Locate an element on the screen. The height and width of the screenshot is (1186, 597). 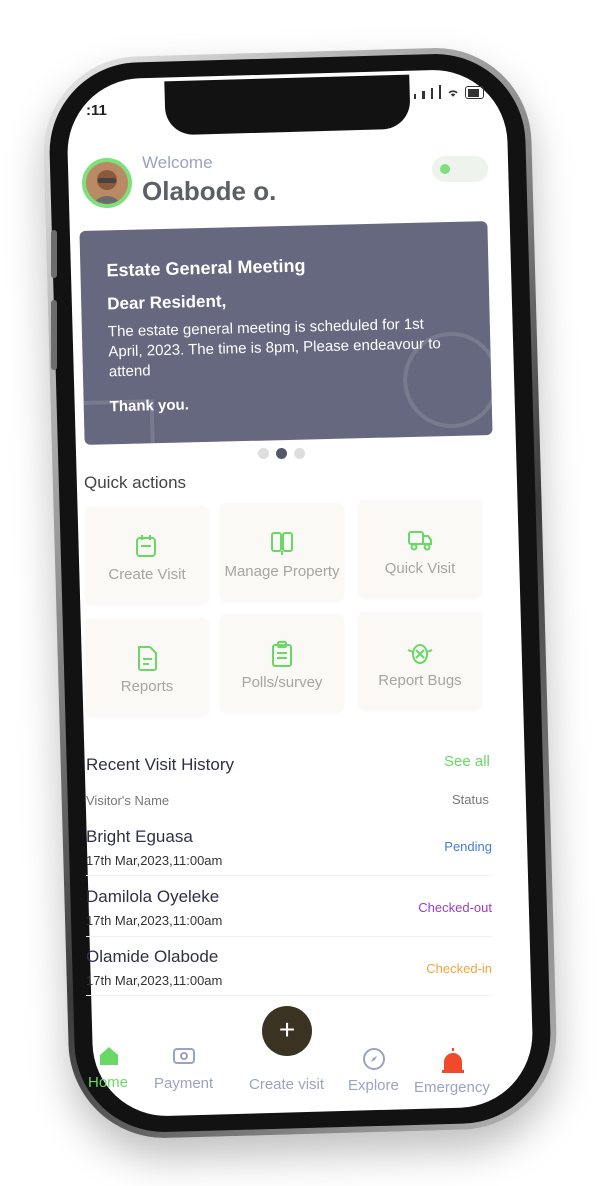
siren-icon is located at coordinates (453, 1060).